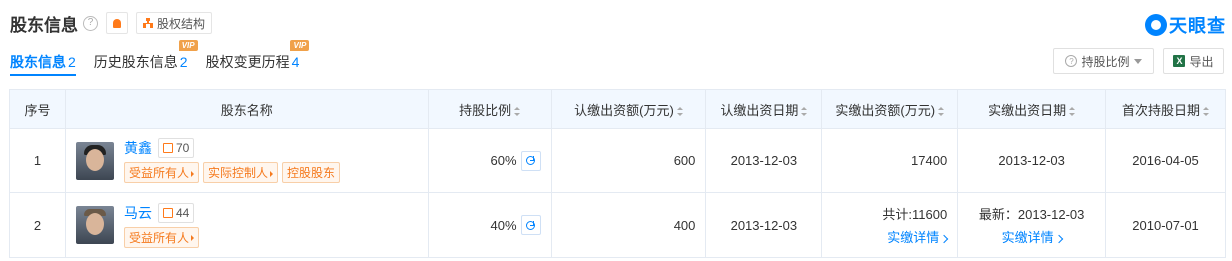 This screenshot has width=1232, height=261. I want to click on ratio-cell: 60%, so click(489, 160).